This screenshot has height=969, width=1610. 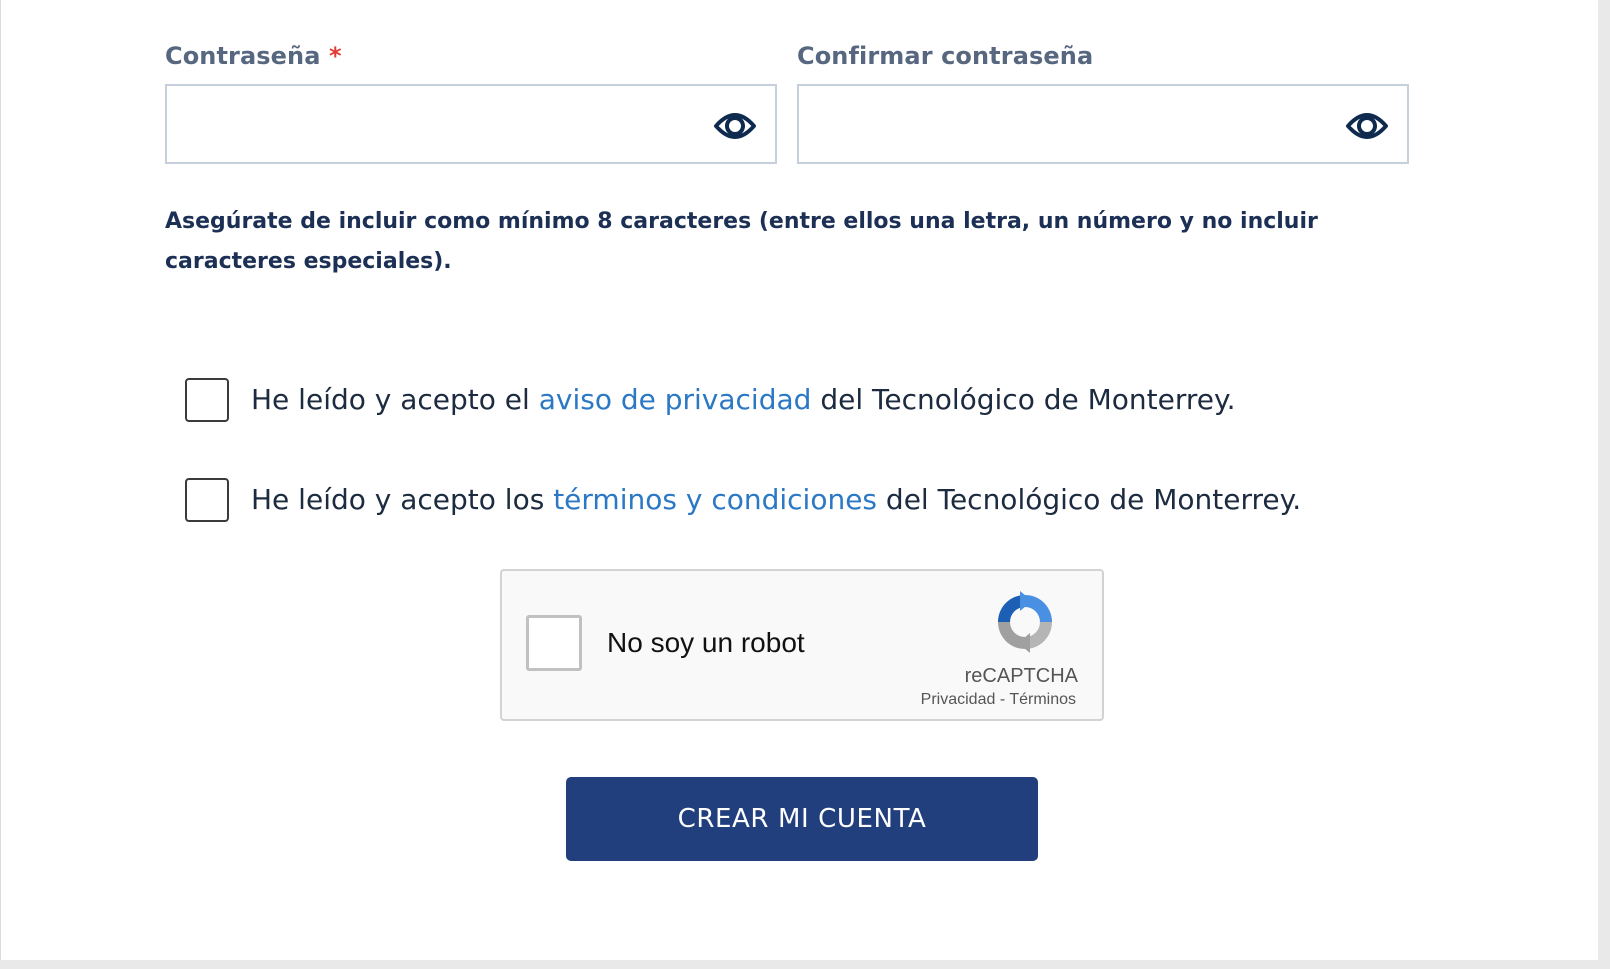 What do you see at coordinates (1103, 124) in the screenshot?
I see `confirm-password-input` at bounding box center [1103, 124].